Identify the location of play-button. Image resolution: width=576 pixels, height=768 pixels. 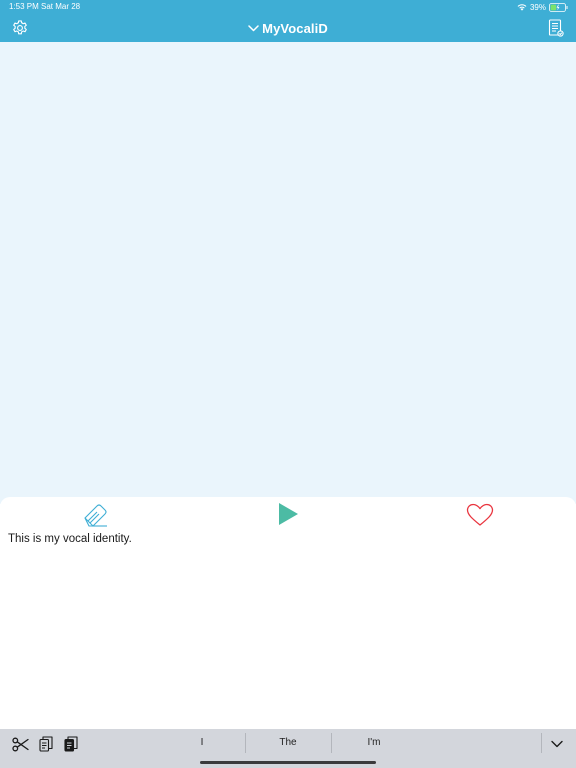
(288, 514).